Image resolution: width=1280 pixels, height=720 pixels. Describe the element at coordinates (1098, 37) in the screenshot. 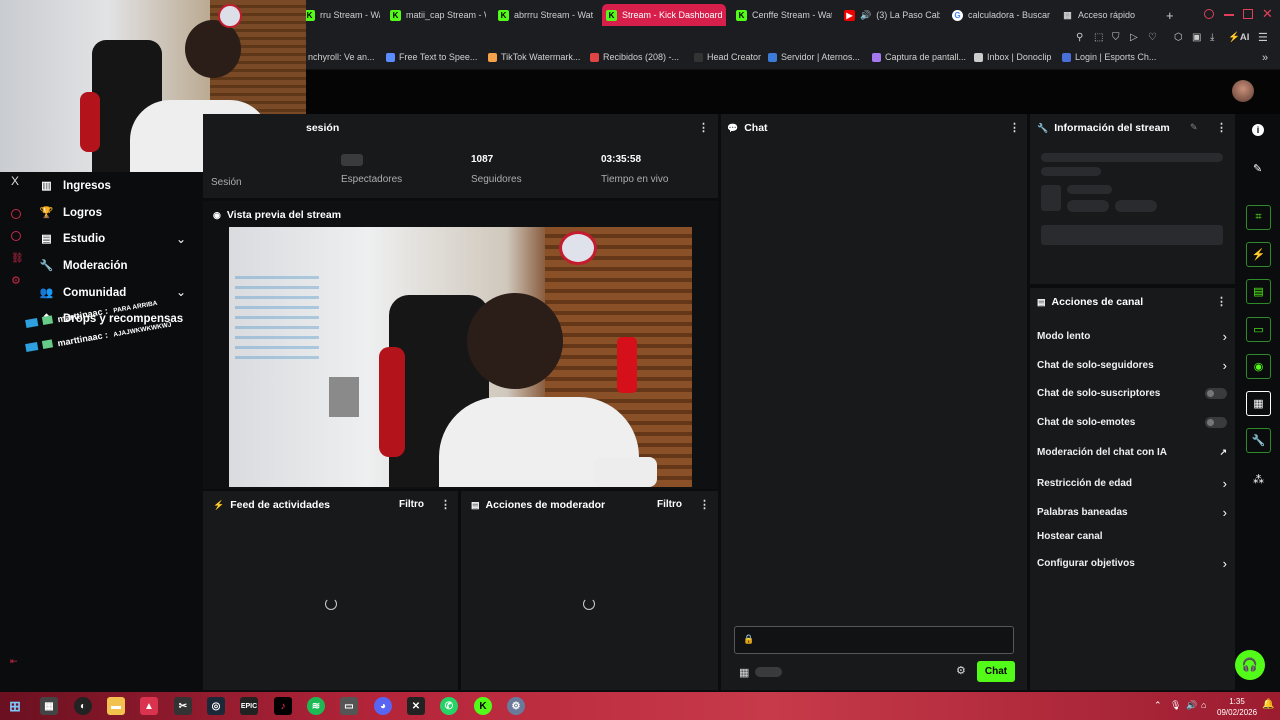

I see `screenshot-icon: ⬚` at that location.